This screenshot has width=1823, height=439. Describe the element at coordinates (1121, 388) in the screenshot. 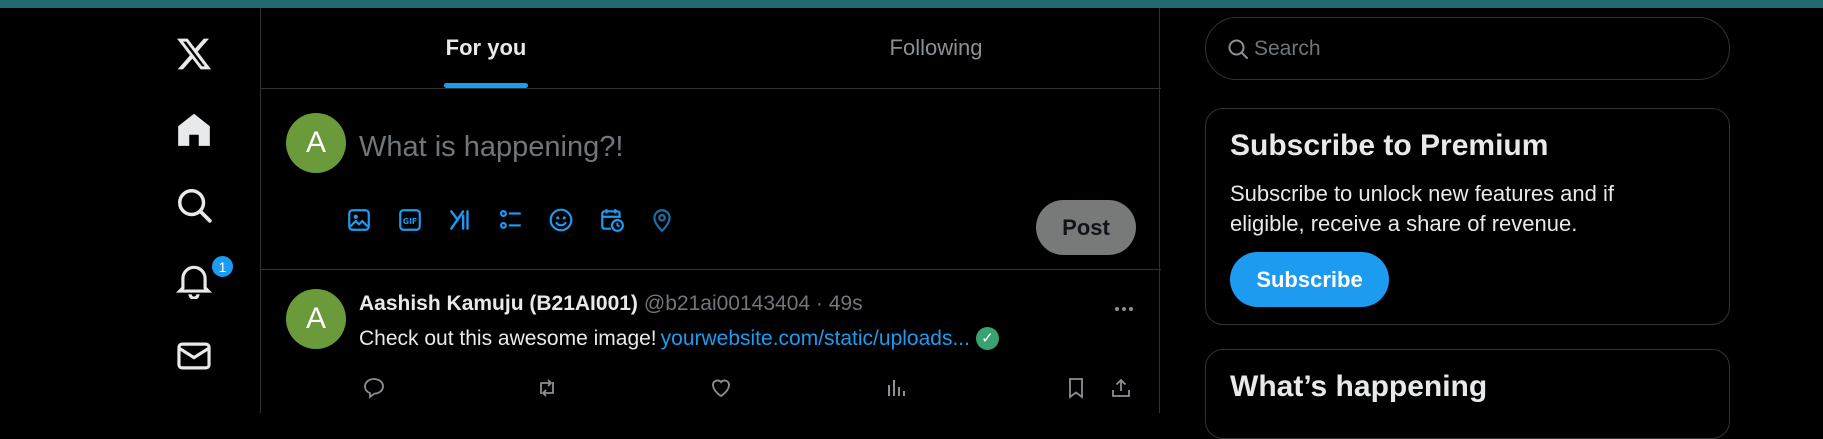

I see `share-icon` at that location.